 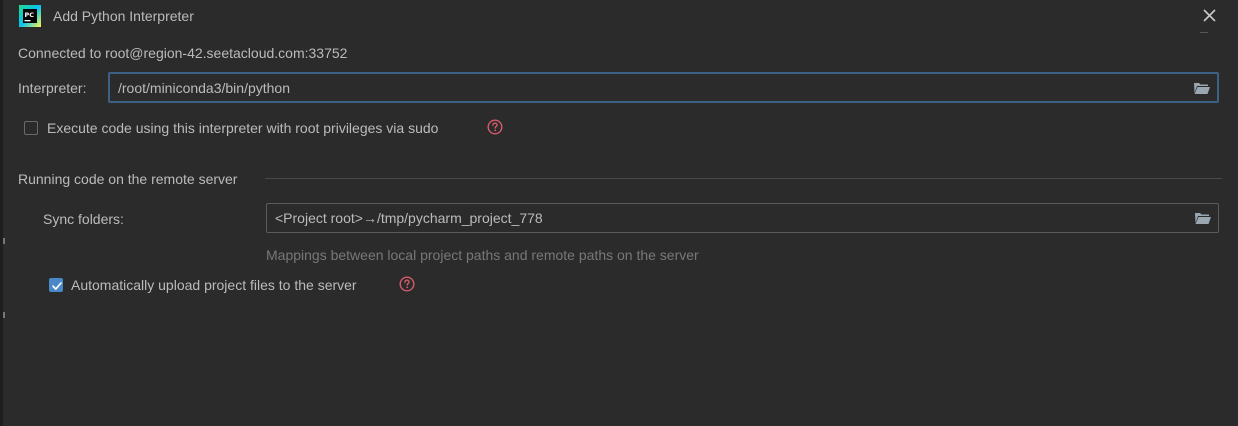 I want to click on pycharm-logo-icon: PC, so click(x=30, y=16).